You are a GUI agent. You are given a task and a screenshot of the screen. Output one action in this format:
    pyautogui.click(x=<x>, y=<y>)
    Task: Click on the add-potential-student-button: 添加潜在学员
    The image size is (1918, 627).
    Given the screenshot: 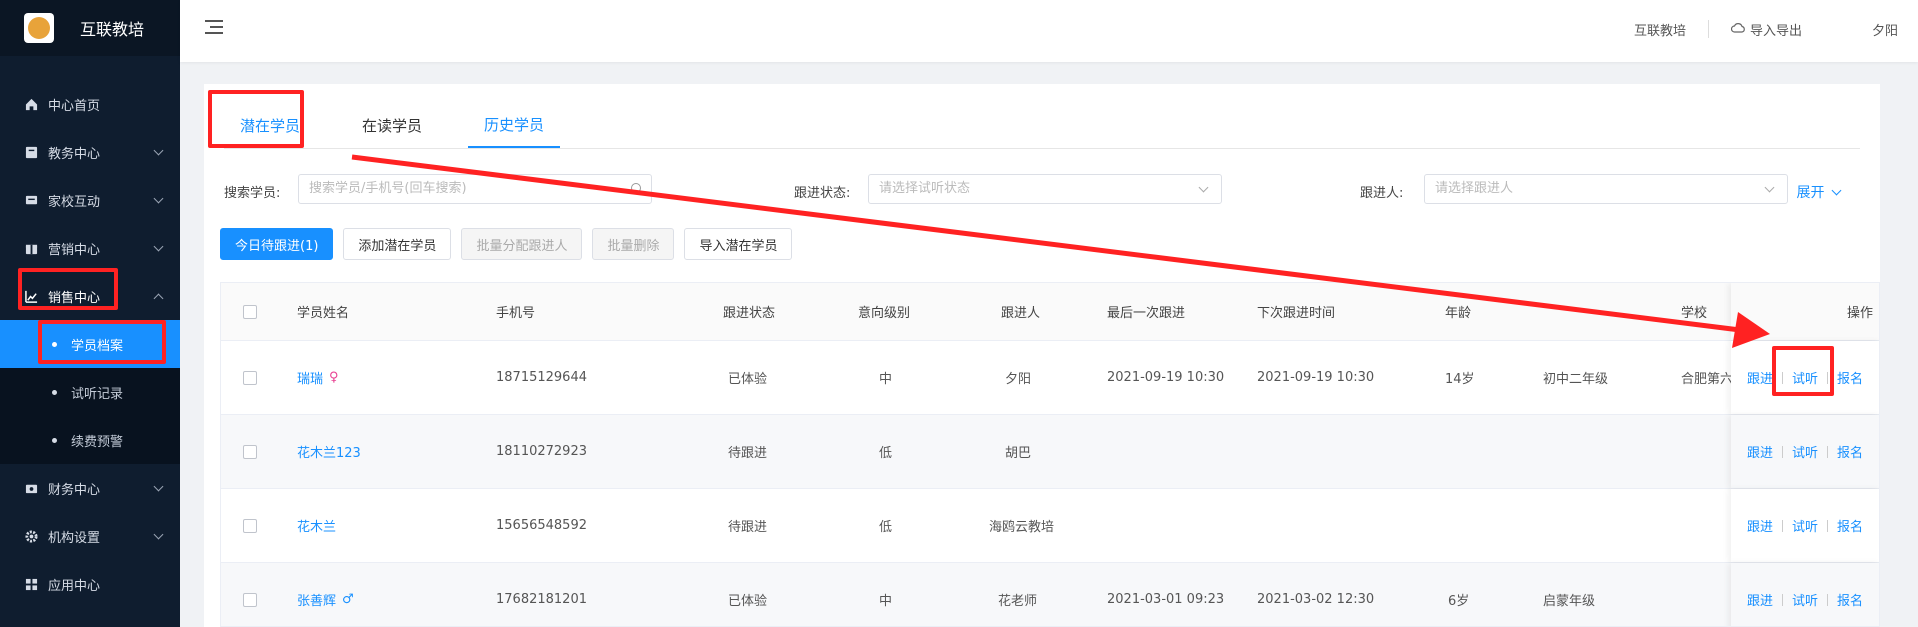 What is the action you would take?
    pyautogui.click(x=397, y=244)
    